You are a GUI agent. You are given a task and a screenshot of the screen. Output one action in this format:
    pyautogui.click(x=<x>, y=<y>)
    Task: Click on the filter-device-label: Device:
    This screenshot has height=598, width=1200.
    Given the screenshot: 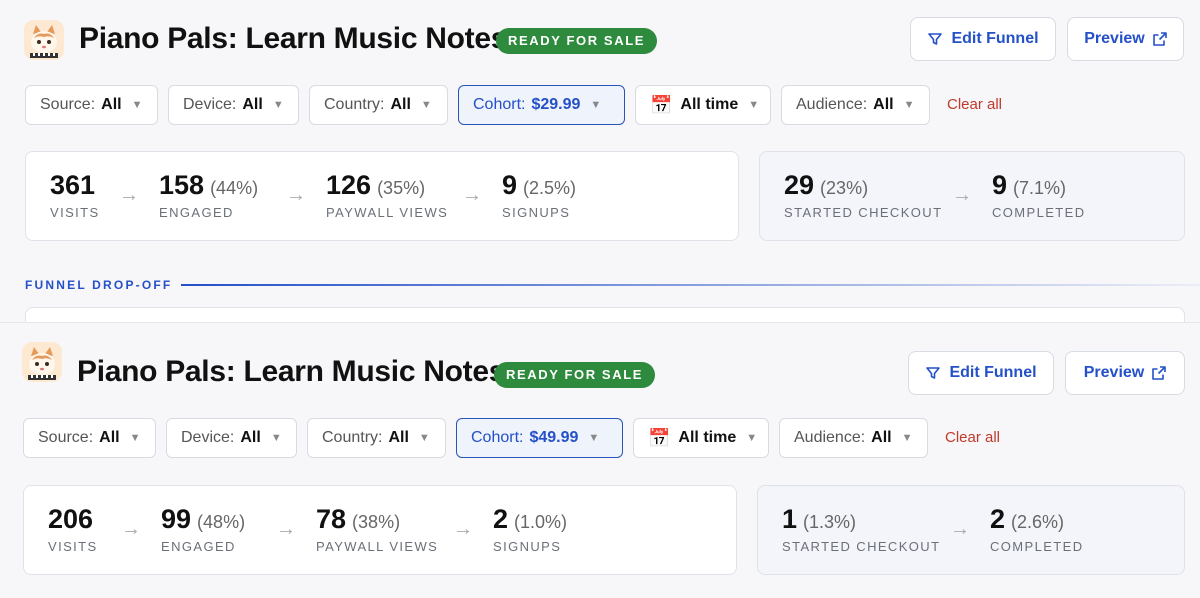 What is the action you would take?
    pyautogui.click(x=210, y=104)
    